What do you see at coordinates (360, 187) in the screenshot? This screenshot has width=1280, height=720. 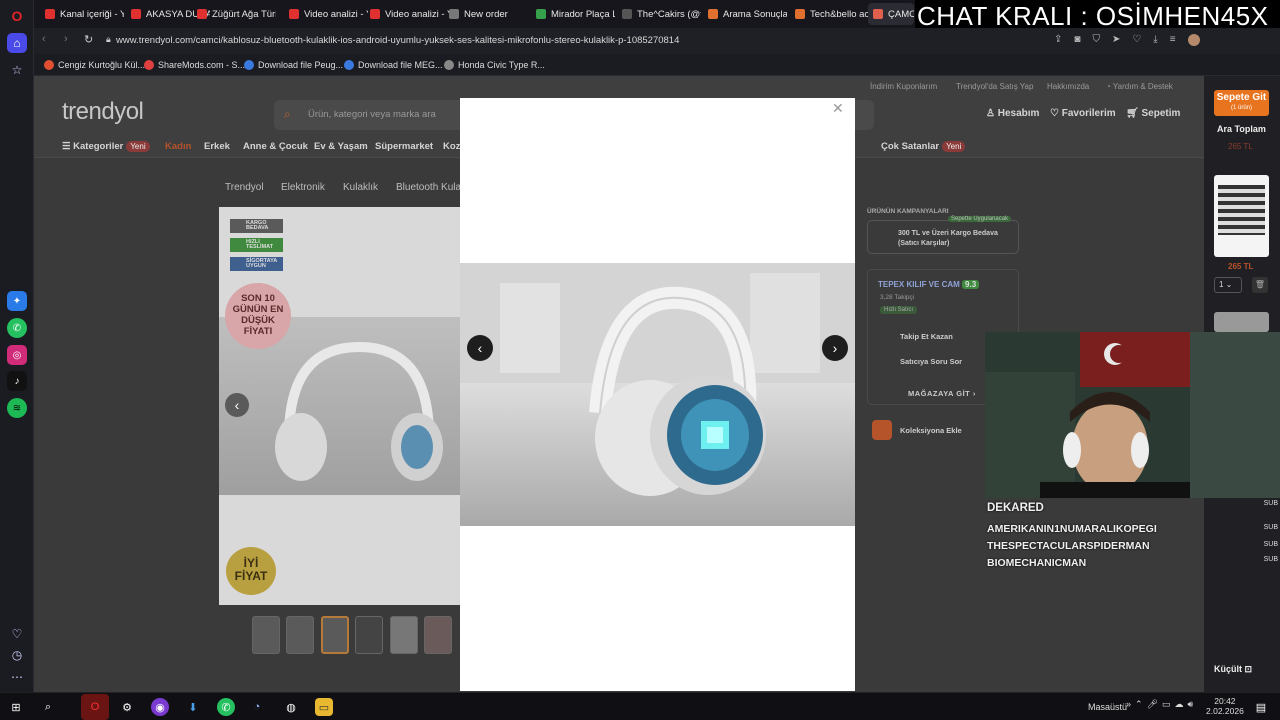 I see `breadcrumb-item: Kulaklık` at bounding box center [360, 187].